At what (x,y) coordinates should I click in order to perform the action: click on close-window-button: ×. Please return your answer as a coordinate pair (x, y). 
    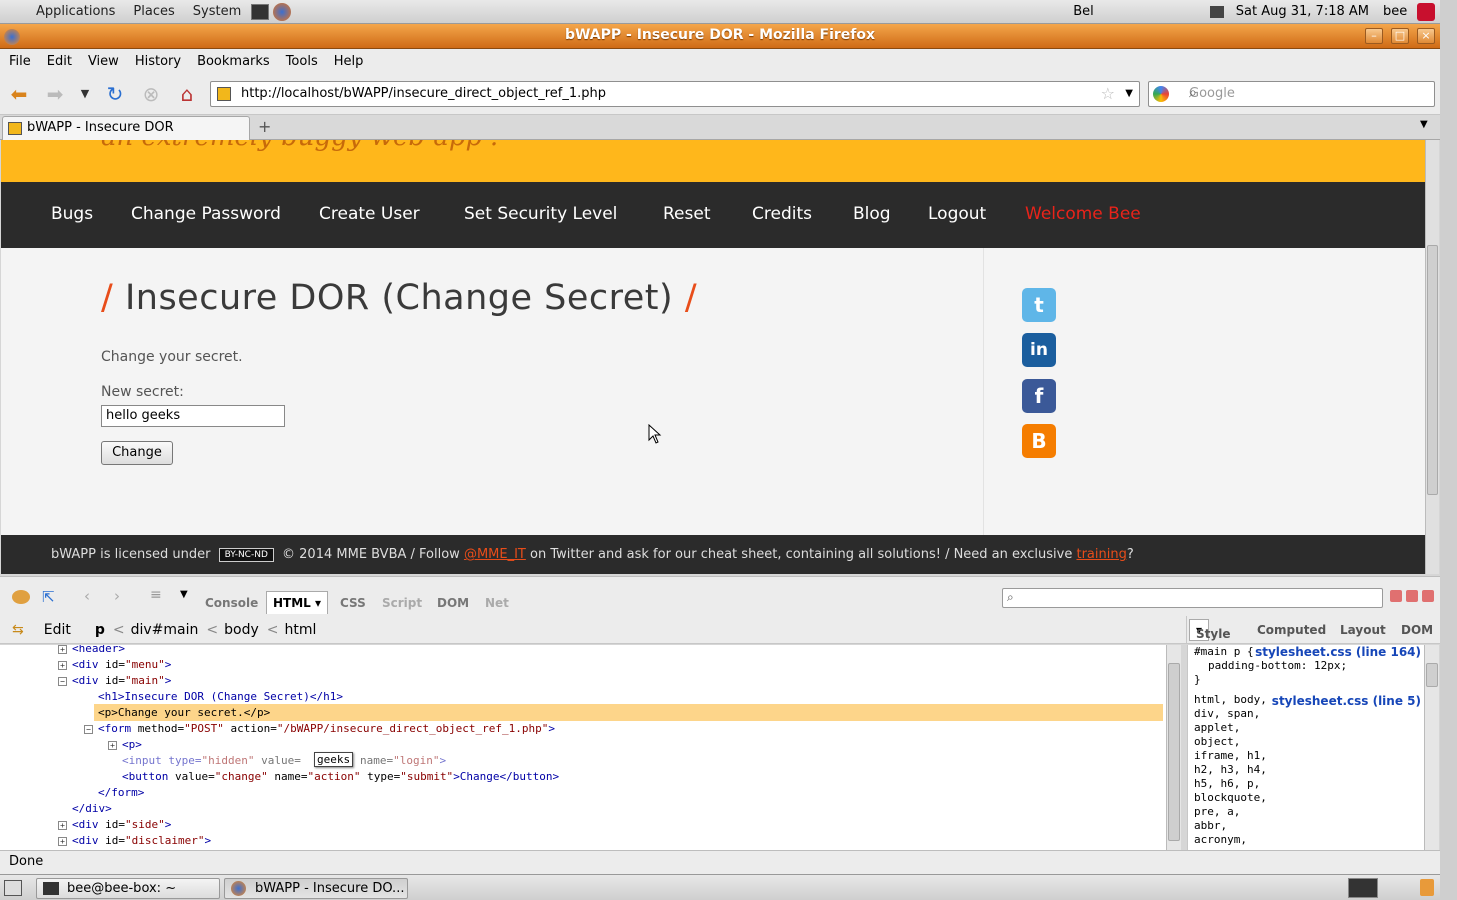
    Looking at the image, I should click on (1426, 36).